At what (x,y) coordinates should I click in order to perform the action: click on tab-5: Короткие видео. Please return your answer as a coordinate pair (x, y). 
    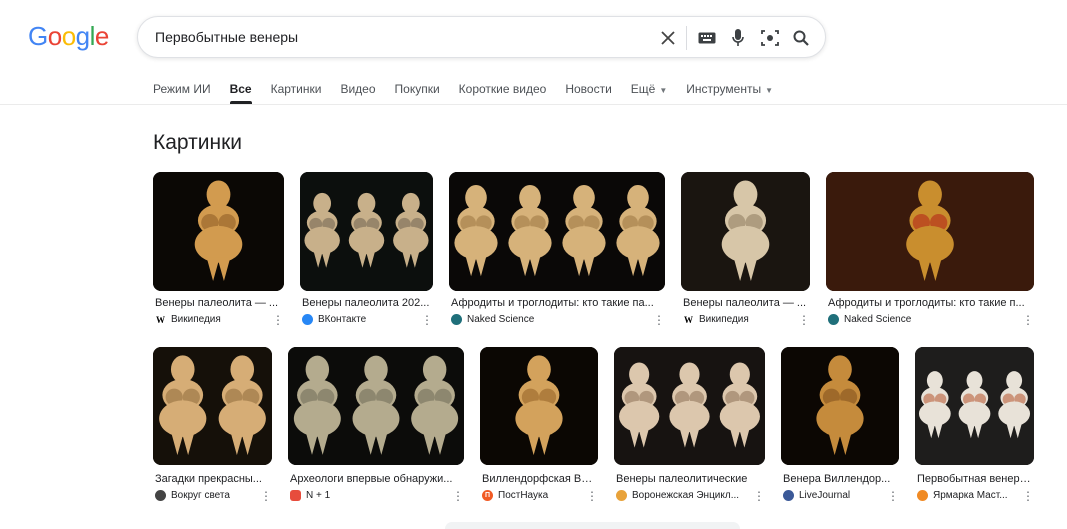
    Looking at the image, I should click on (503, 92).